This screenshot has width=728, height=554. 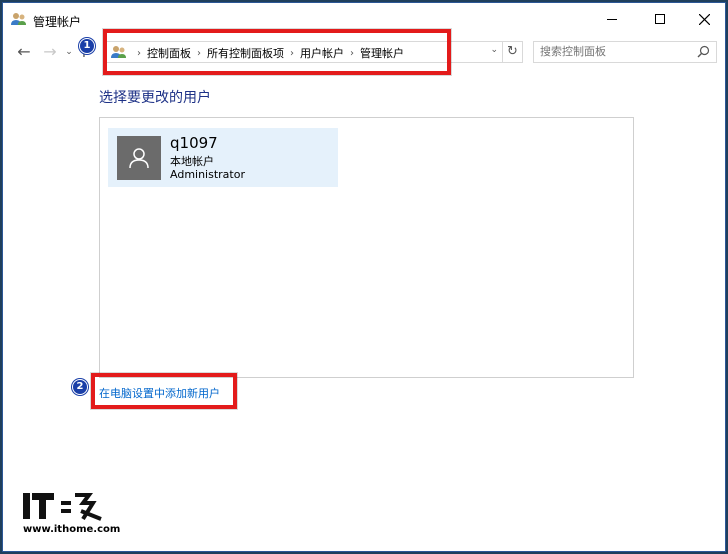 I want to click on close-button, so click(x=703, y=19).